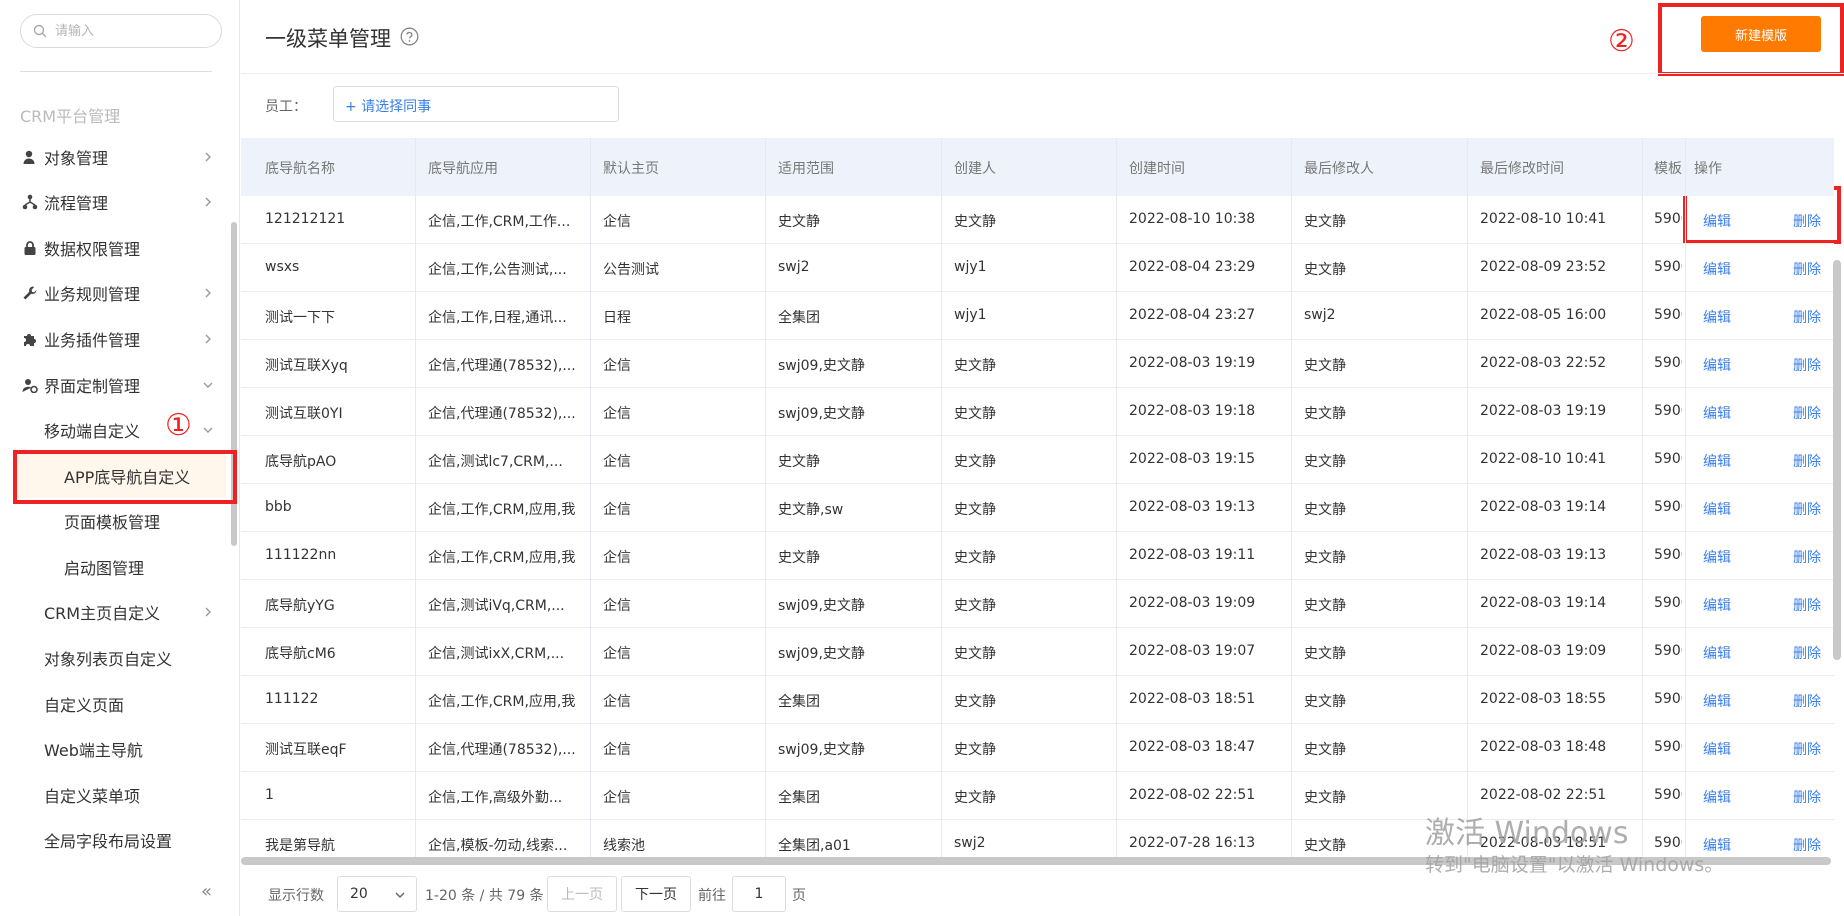 Image resolution: width=1844 pixels, height=916 pixels. I want to click on search-box, so click(121, 31).